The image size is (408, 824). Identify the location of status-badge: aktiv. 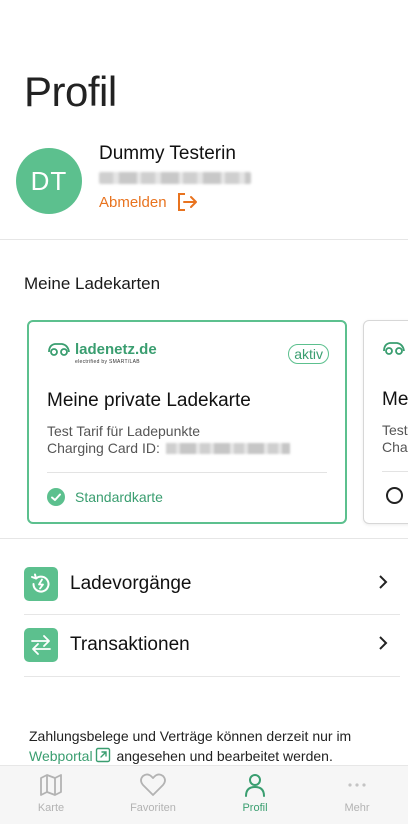
(308, 354).